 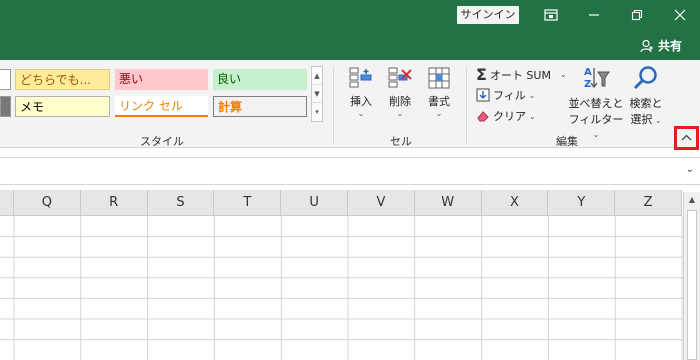 I want to click on column-header-z: Z, so click(x=648, y=203).